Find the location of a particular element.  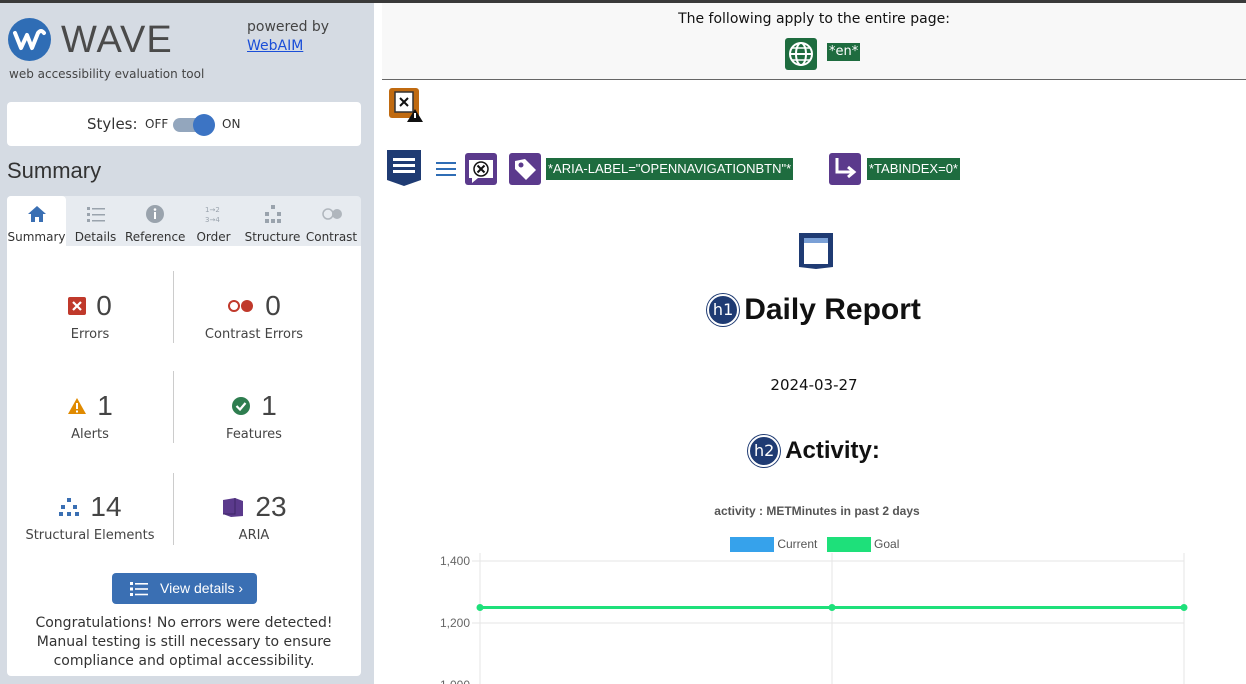

features-count: 1 is located at coordinates (269, 405).